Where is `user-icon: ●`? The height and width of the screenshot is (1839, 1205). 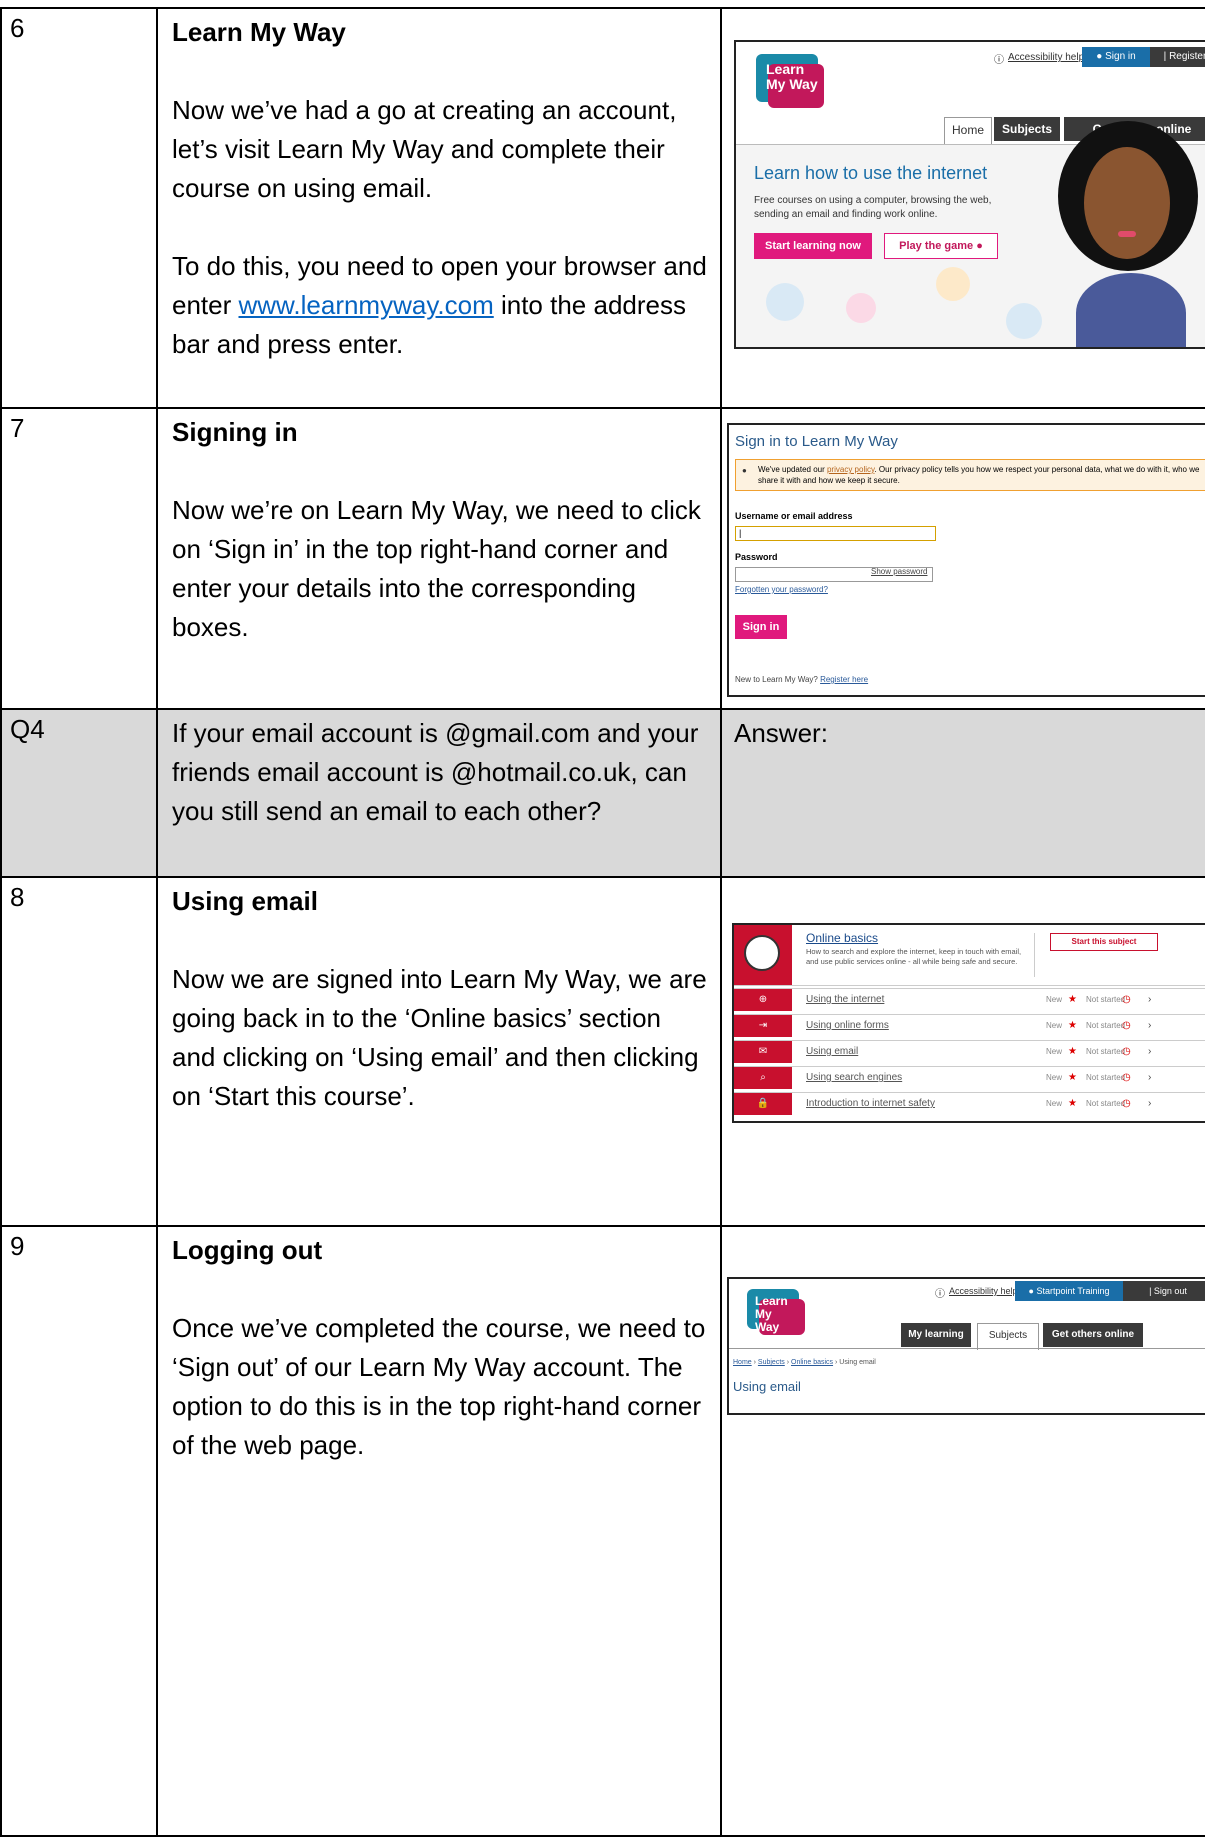 user-icon: ● is located at coordinates (1031, 1291).